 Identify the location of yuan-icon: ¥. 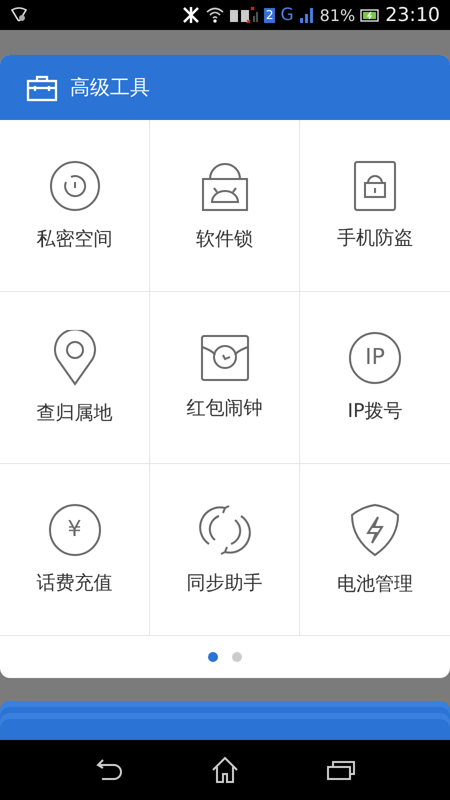
(74, 530).